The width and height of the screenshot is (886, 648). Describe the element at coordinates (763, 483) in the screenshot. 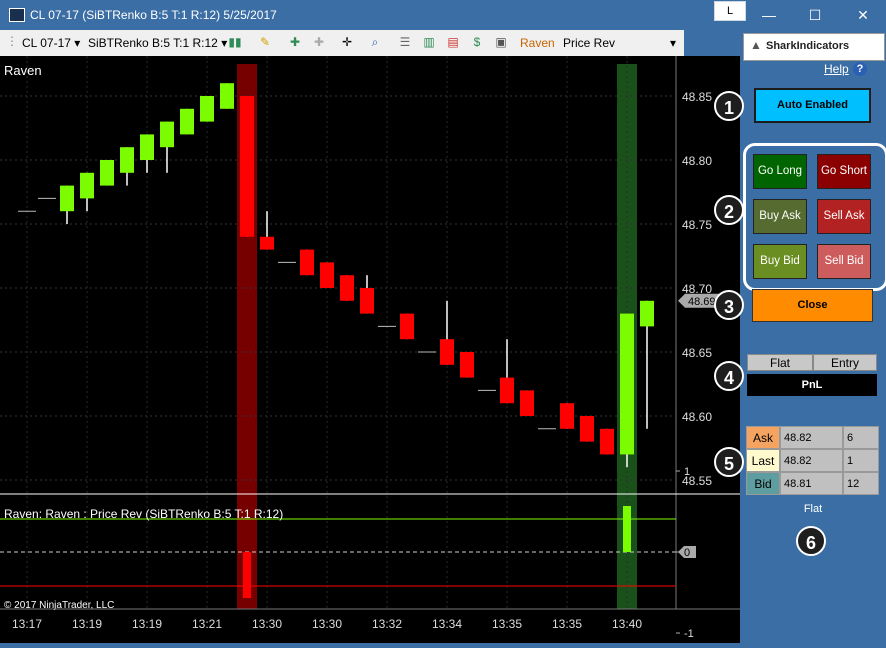

I see `bid-label: Bid` at that location.